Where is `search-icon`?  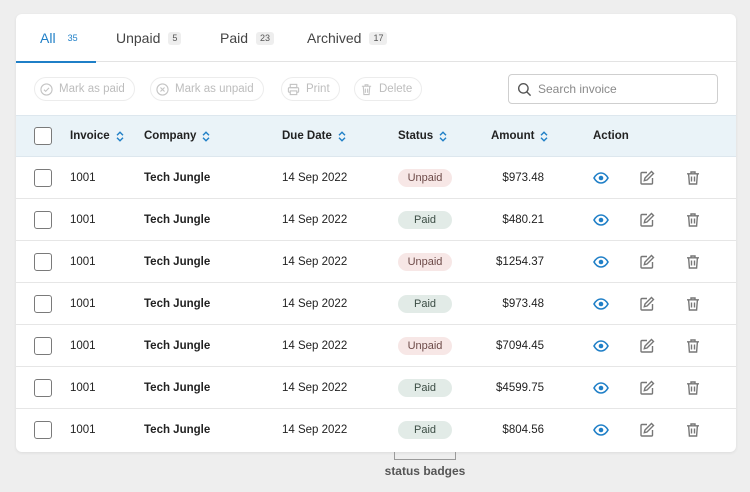
search-icon is located at coordinates (524, 89).